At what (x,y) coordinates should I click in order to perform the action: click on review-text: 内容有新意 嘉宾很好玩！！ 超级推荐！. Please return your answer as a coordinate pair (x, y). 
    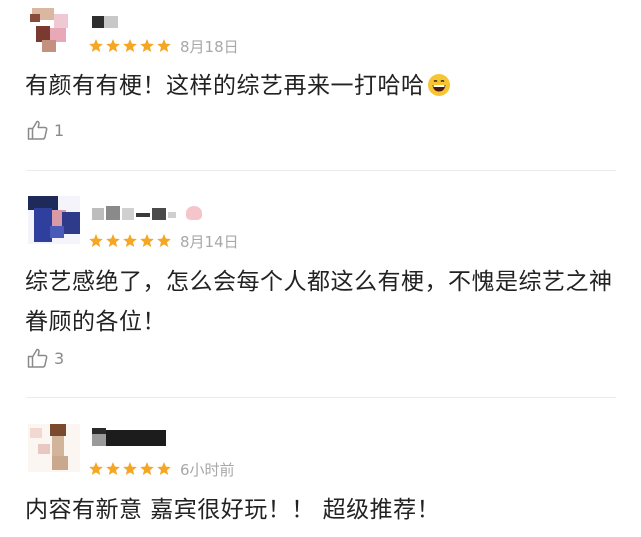
    Looking at the image, I should click on (233, 510).